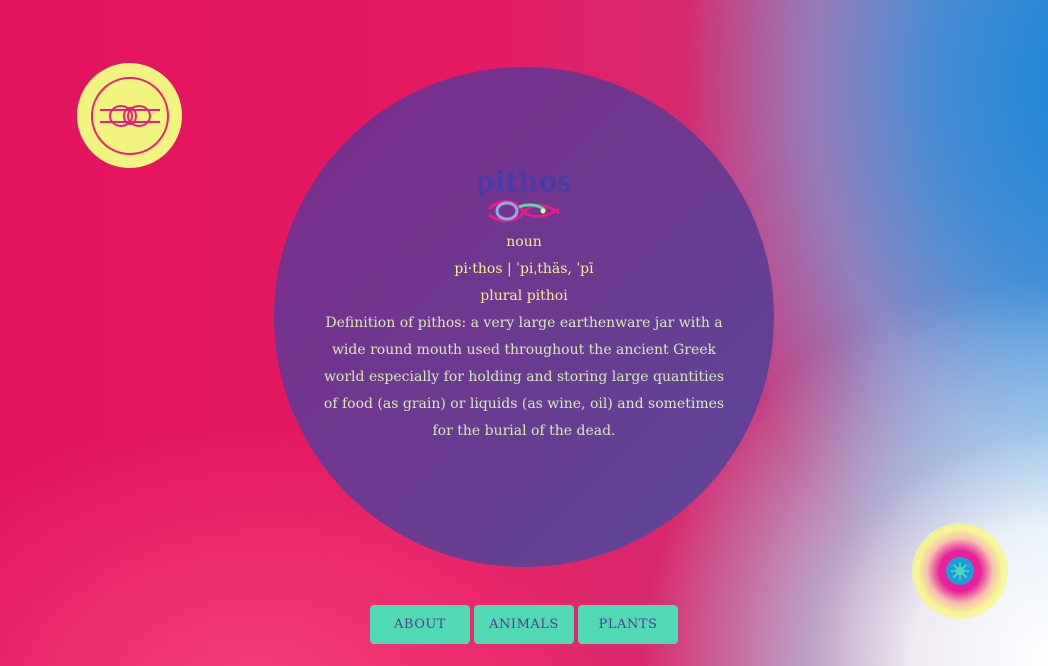 This screenshot has width=1048, height=666. I want to click on animals-button: ANIMALS, so click(524, 624).